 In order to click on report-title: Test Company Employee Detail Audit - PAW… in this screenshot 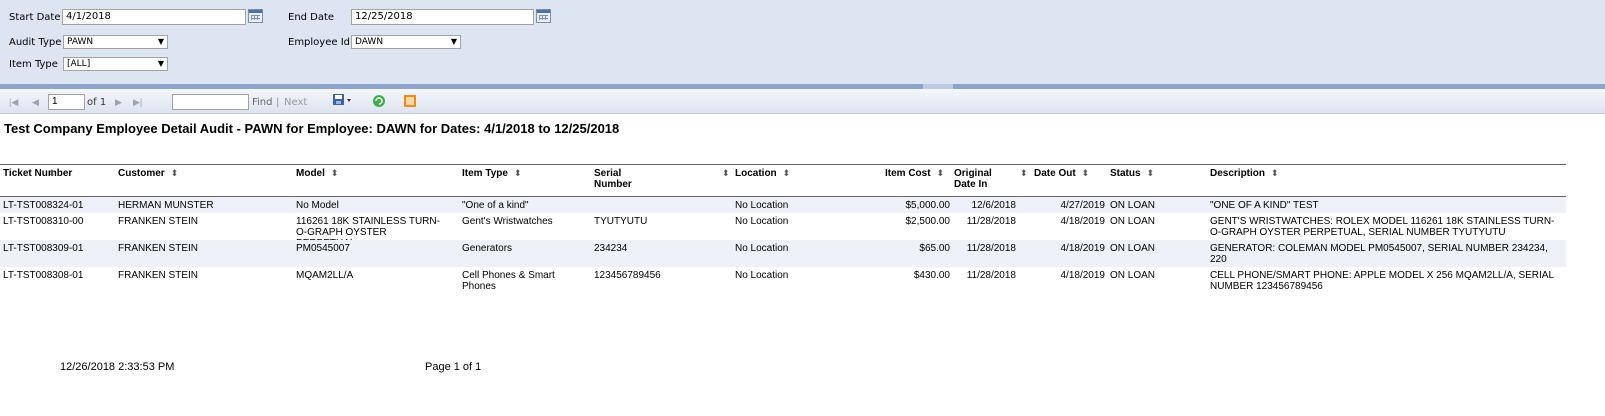, I will do `click(312, 128)`.